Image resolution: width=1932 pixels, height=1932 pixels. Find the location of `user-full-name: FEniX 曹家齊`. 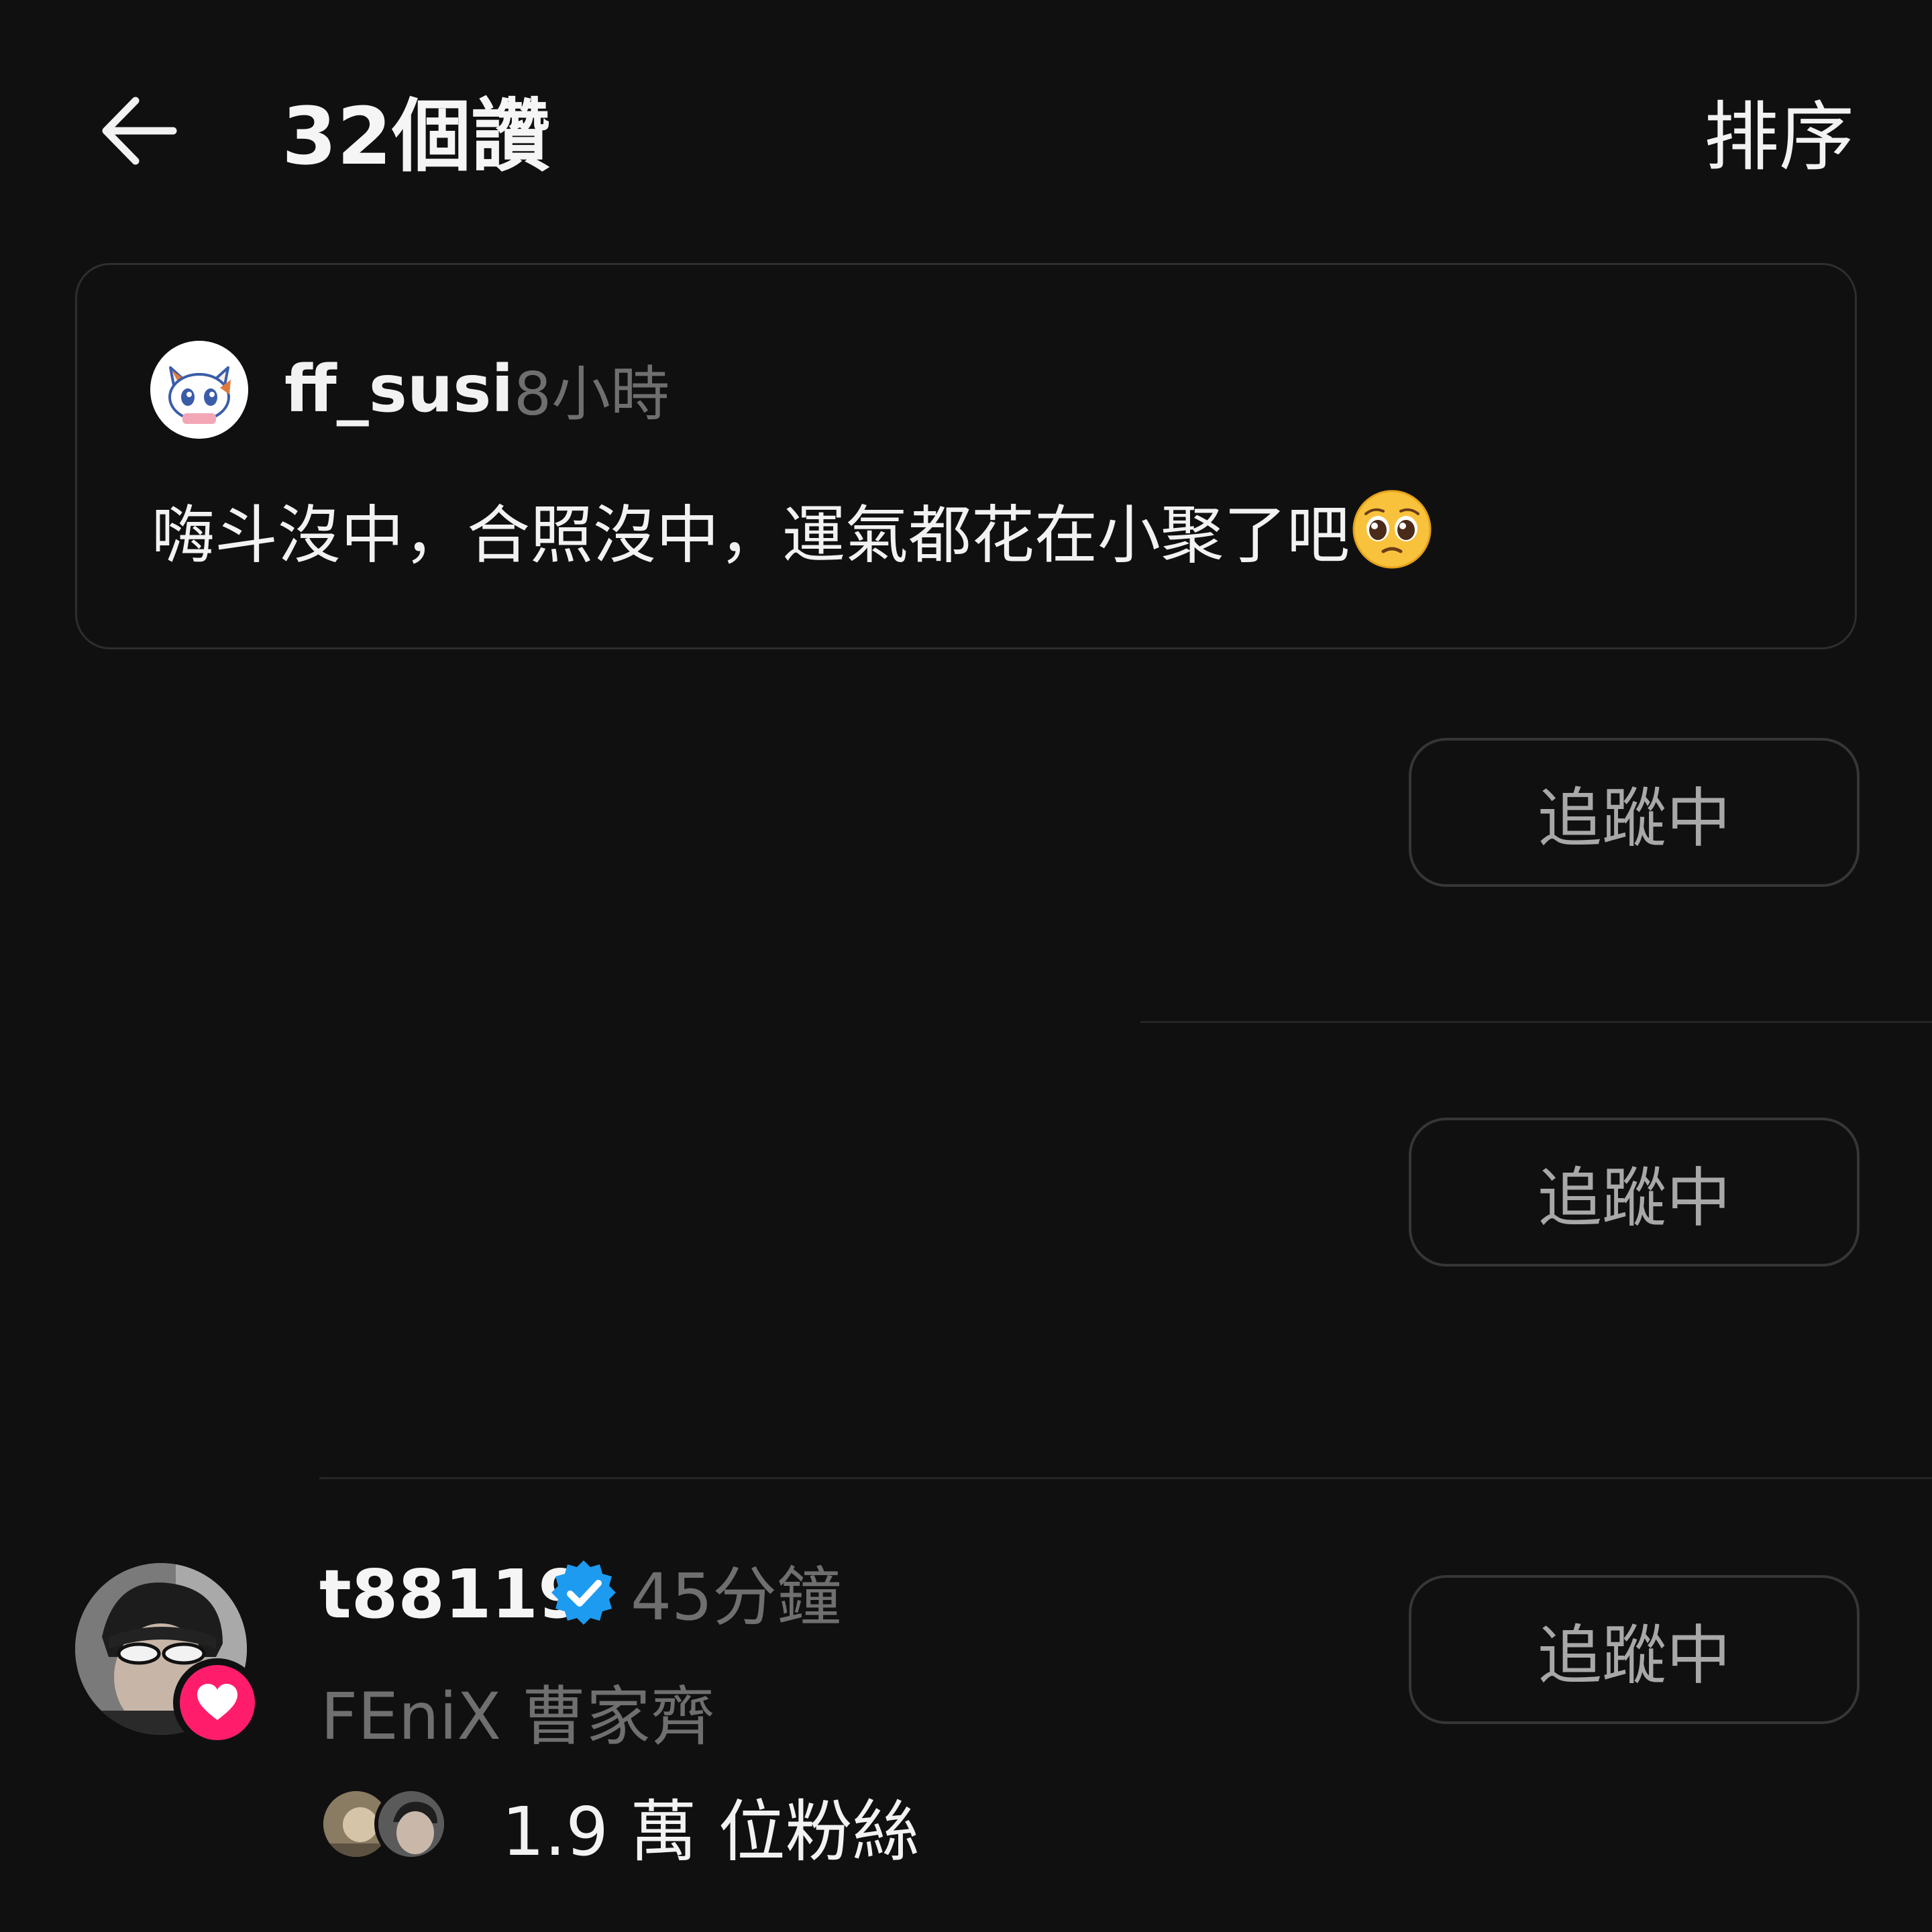

user-full-name: FEniX 曹家齊 is located at coordinates (518, 1716).